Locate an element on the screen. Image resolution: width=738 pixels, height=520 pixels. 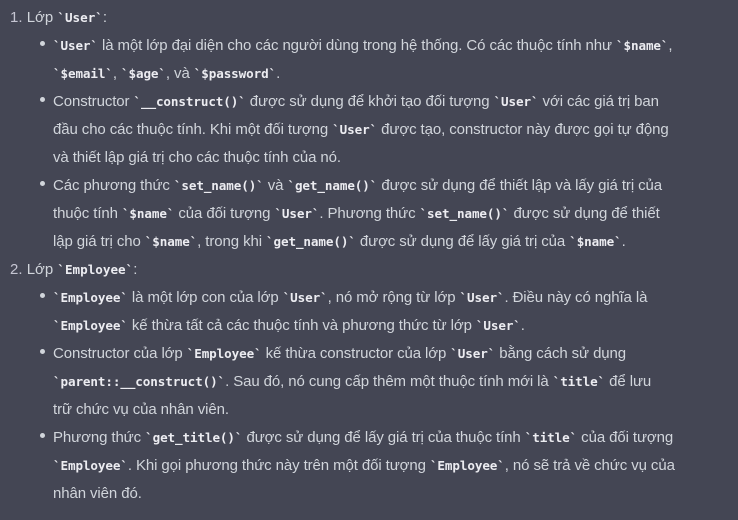
text-segment: được sử dụng để thiết is located at coordinates (584, 213).